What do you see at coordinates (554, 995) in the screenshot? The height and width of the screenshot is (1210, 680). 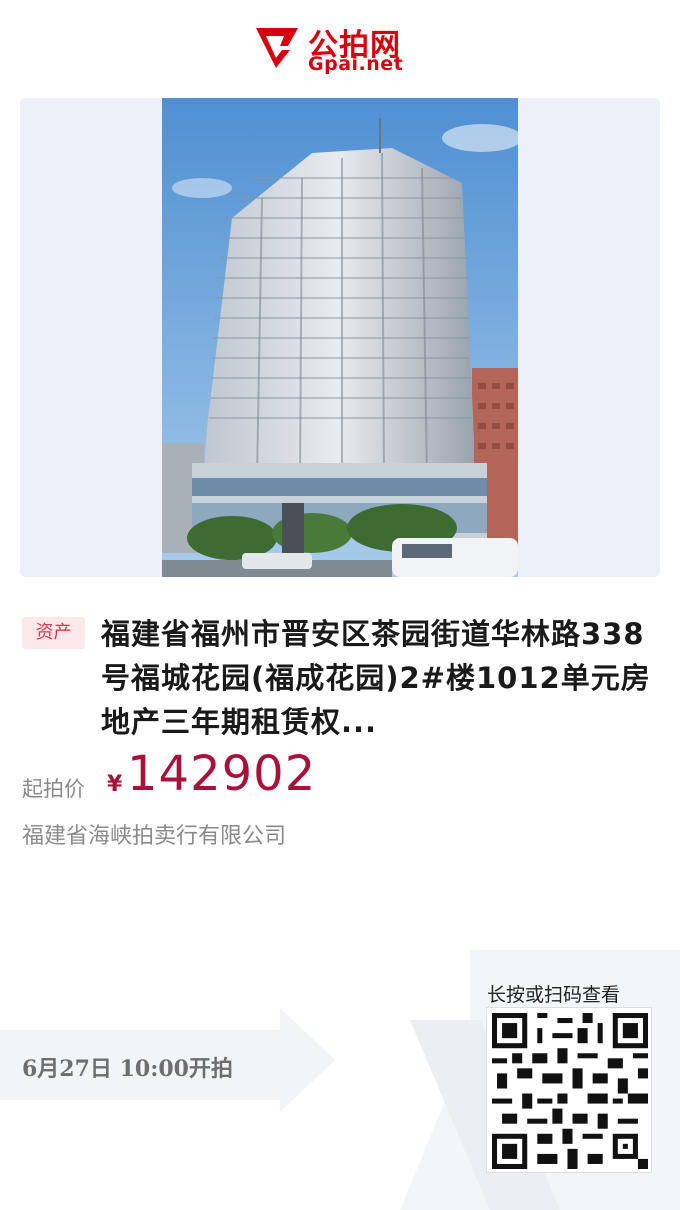 I see `qr-caption: 长按或扫码查看` at bounding box center [554, 995].